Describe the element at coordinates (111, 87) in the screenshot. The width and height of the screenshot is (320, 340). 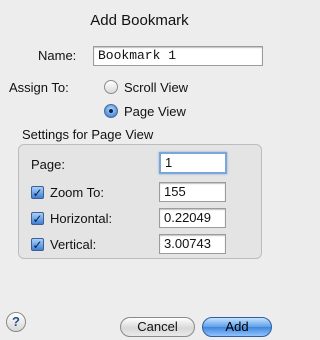
I see `scroll-view-radio` at that location.